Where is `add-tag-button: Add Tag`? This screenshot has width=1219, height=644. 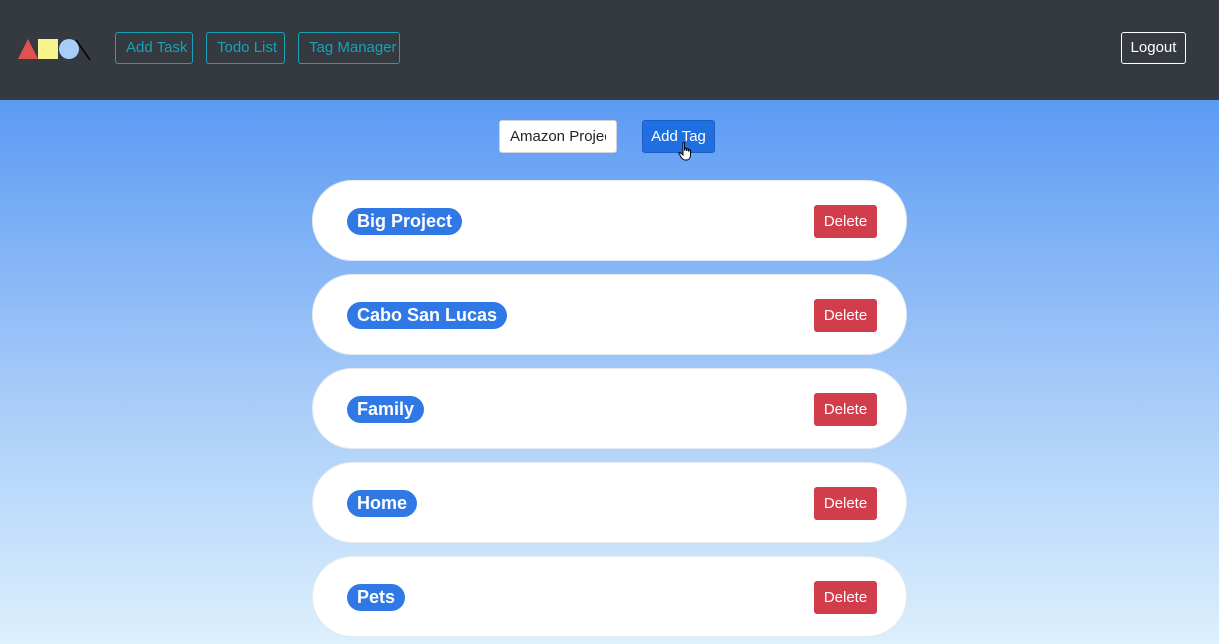
add-tag-button: Add Tag is located at coordinates (678, 136).